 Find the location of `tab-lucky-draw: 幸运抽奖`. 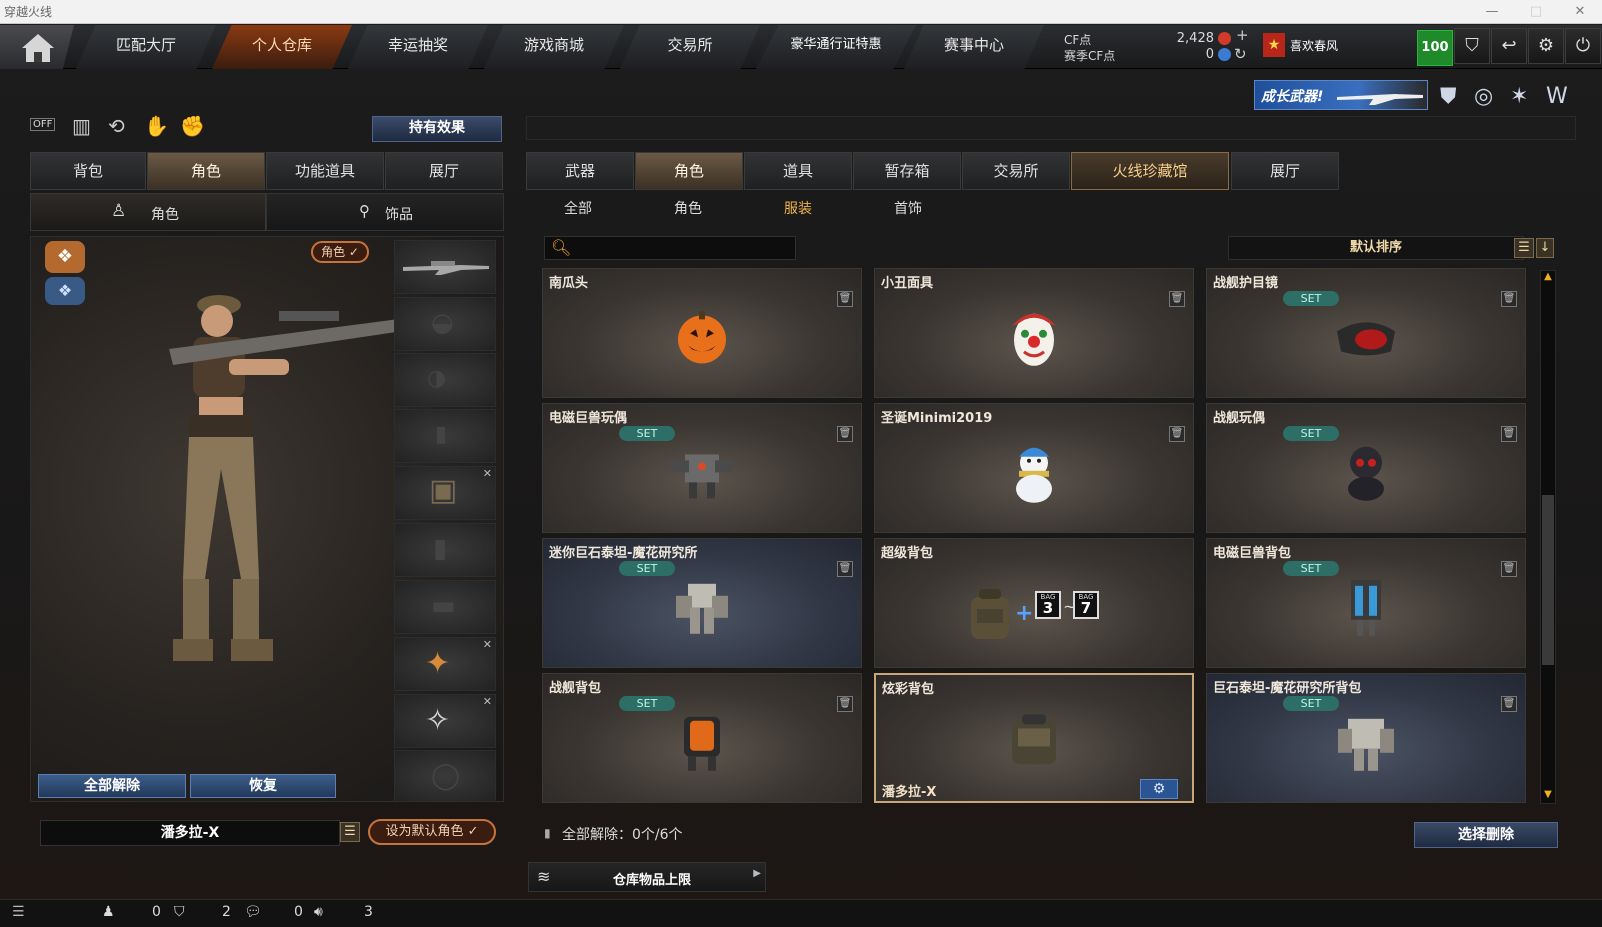

tab-lucky-draw: 幸运抽奖 is located at coordinates (418, 47).